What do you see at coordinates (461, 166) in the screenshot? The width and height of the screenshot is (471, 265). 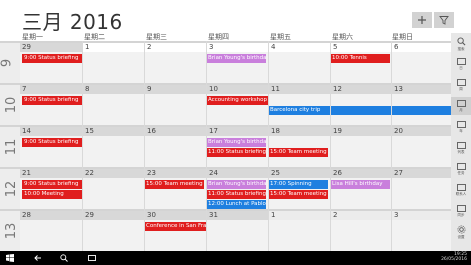 I see `tasks-icon` at bounding box center [461, 166].